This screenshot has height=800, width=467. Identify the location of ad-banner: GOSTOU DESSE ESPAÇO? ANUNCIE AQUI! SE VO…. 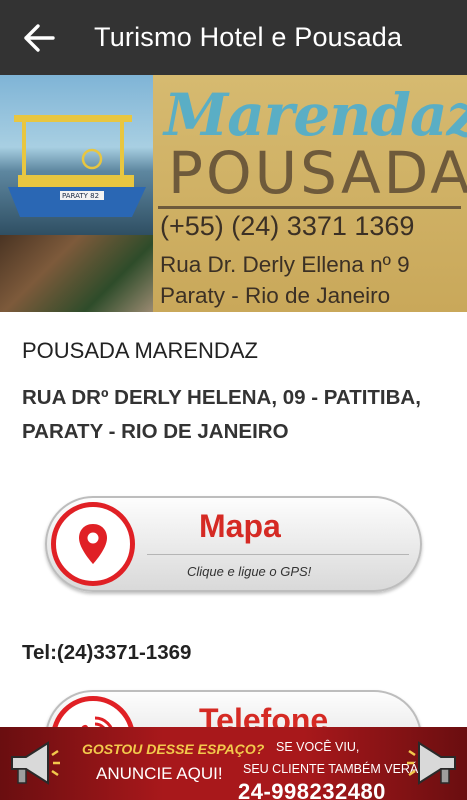
(233, 763).